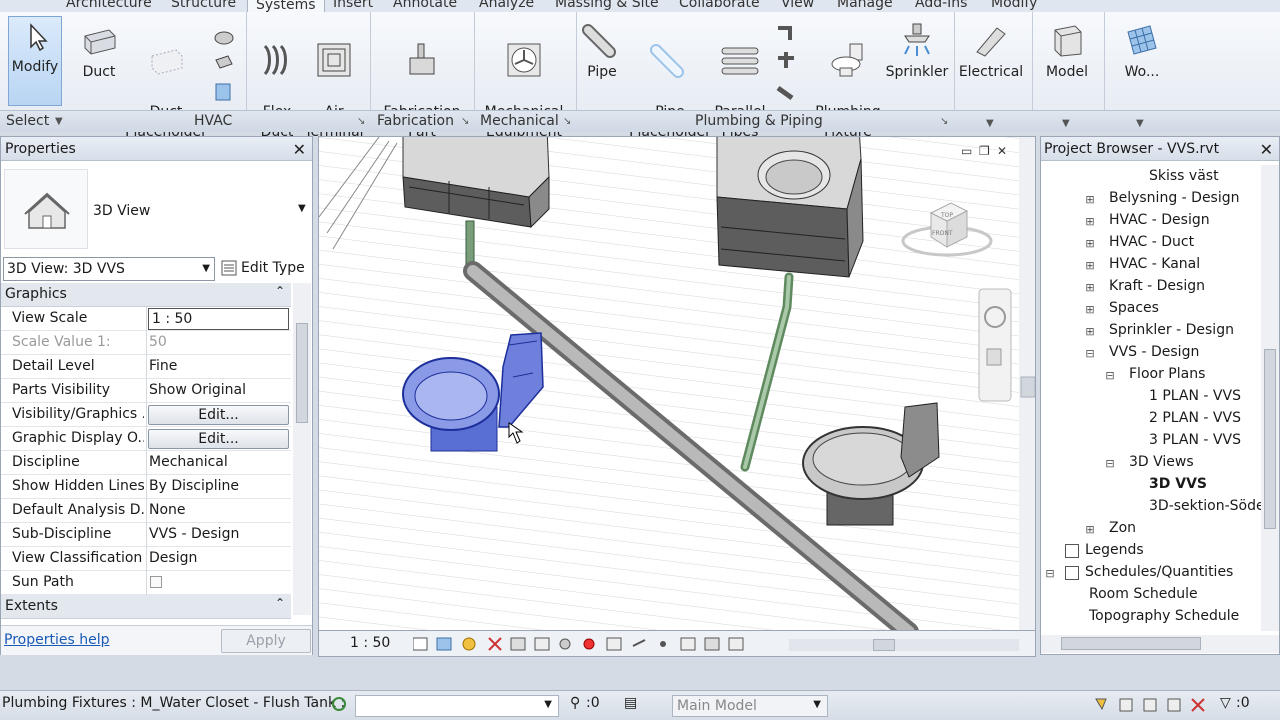 This screenshot has height=720, width=1280. Describe the element at coordinates (630, 703) in the screenshot. I see `design-options-icon: ▤` at that location.